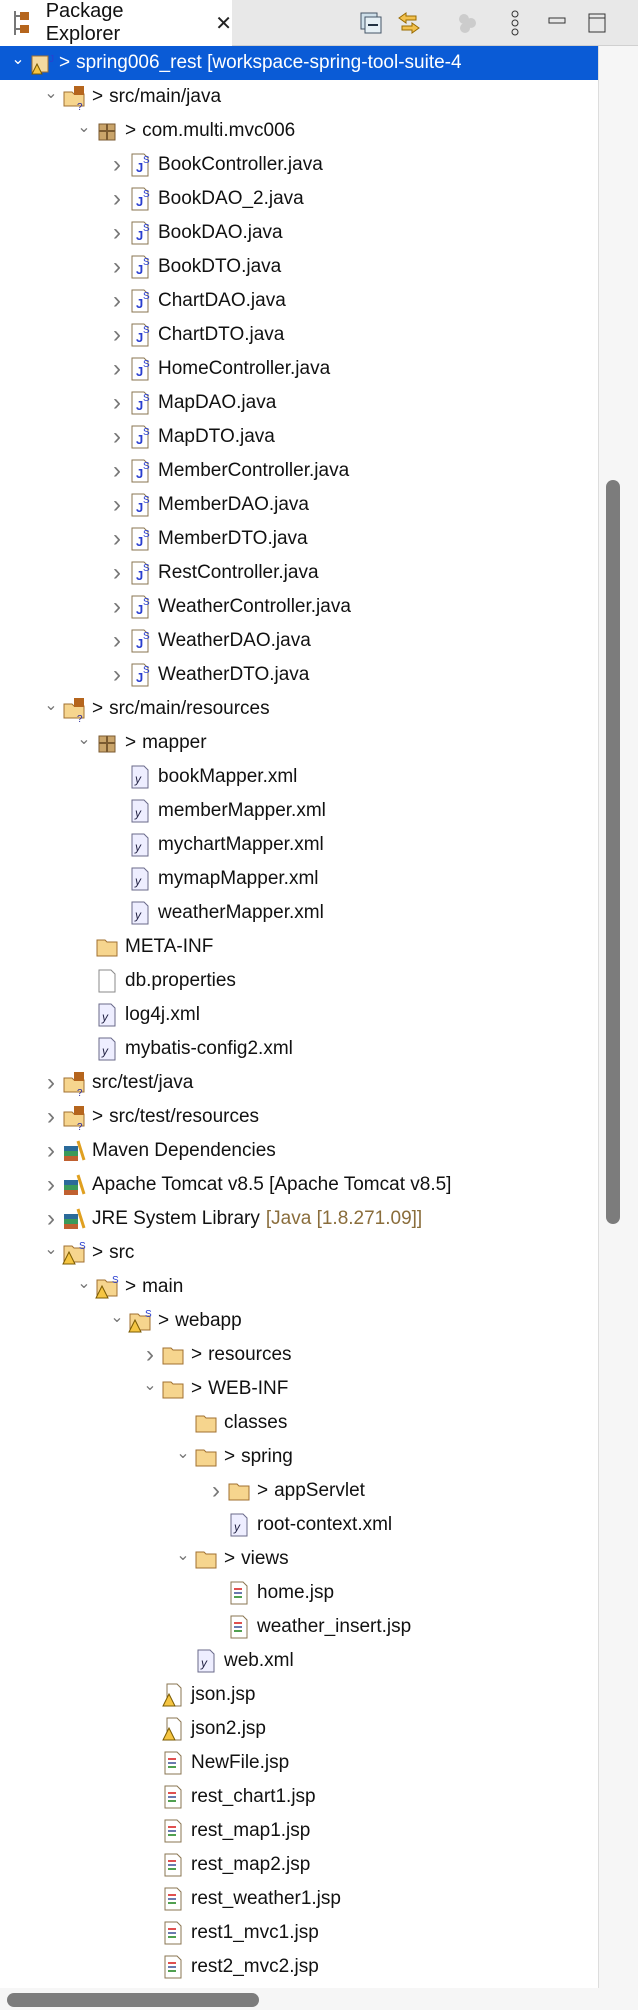 The width and height of the screenshot is (638, 2010). I want to click on tree-item: rest_map1.jsp, so click(299, 1831).